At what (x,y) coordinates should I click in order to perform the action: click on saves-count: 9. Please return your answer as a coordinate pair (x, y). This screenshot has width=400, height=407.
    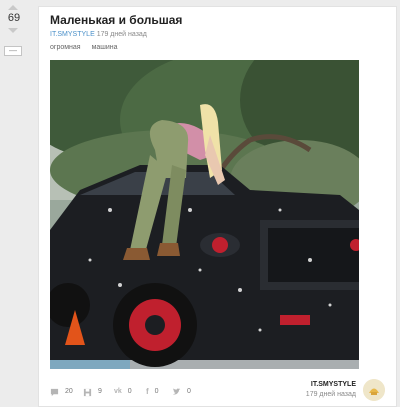
    Looking at the image, I should click on (99, 391).